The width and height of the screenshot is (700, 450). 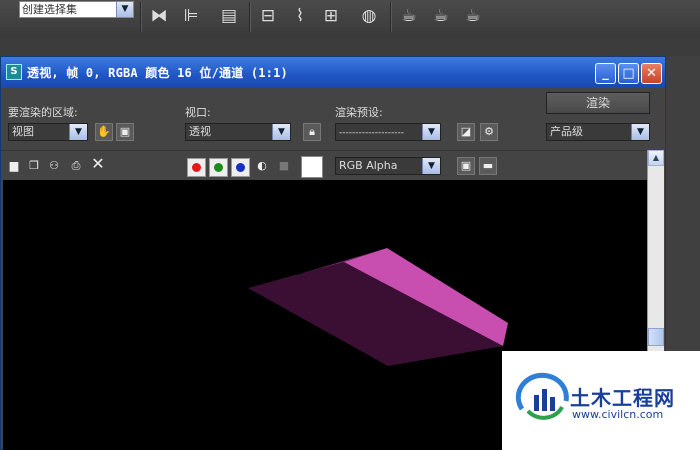 What do you see at coordinates (466, 166) in the screenshot?
I see `toggle-ui-overlay-icon: ▣` at bounding box center [466, 166].